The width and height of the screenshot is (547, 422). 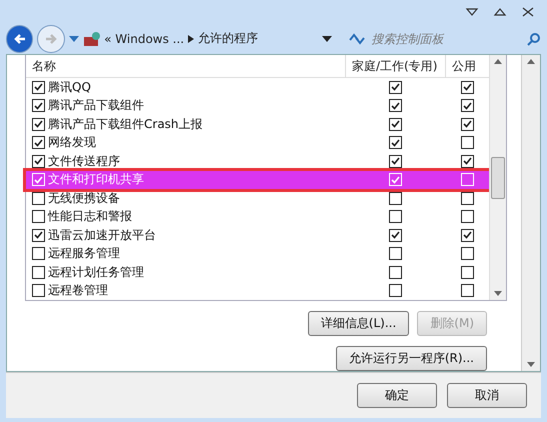 What do you see at coordinates (96, 105) in the screenshot?
I see `program-name: 腾讯产品下载组件` at bounding box center [96, 105].